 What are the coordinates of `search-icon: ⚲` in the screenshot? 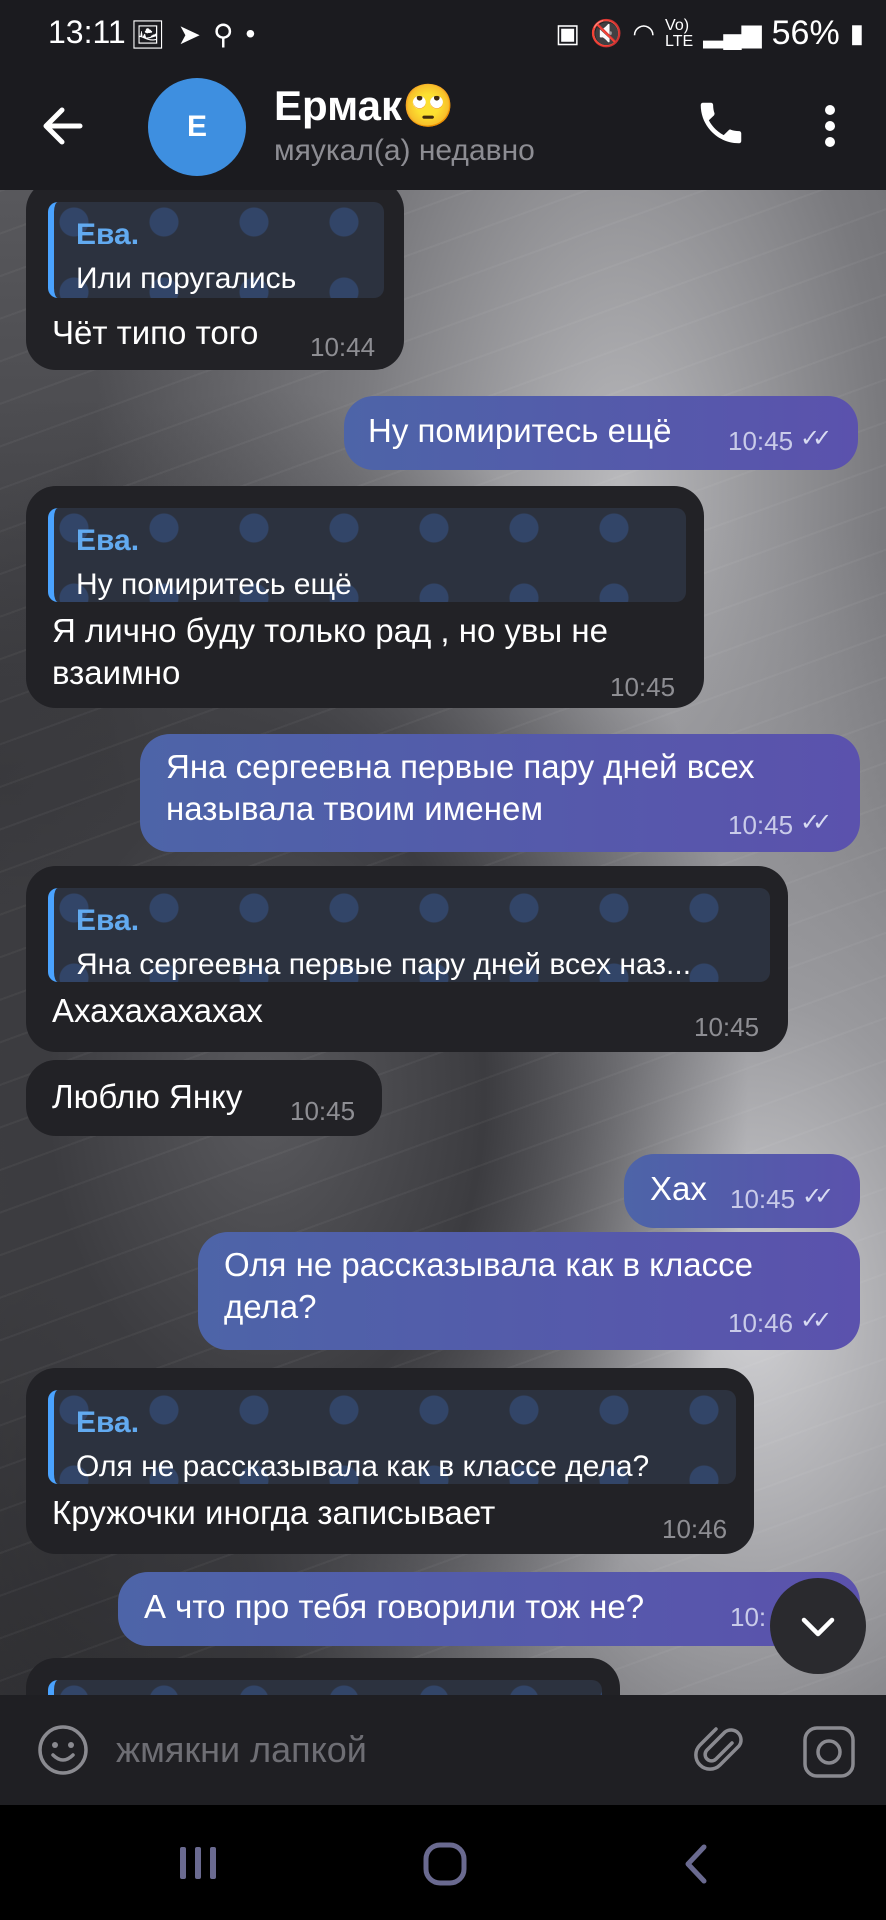 It's located at (223, 34).